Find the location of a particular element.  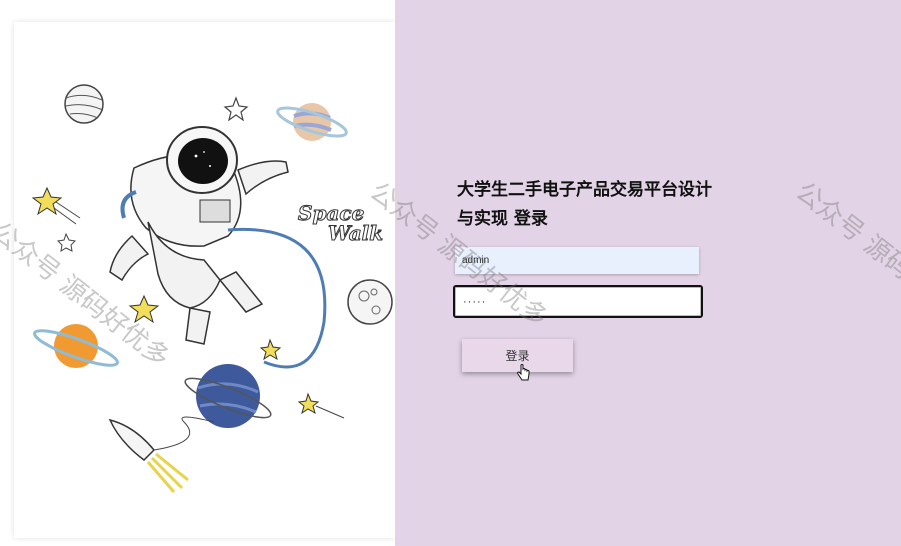

page-title: 大学生二手电子产品交易平台设计与实现 登录 is located at coordinates (584, 204).